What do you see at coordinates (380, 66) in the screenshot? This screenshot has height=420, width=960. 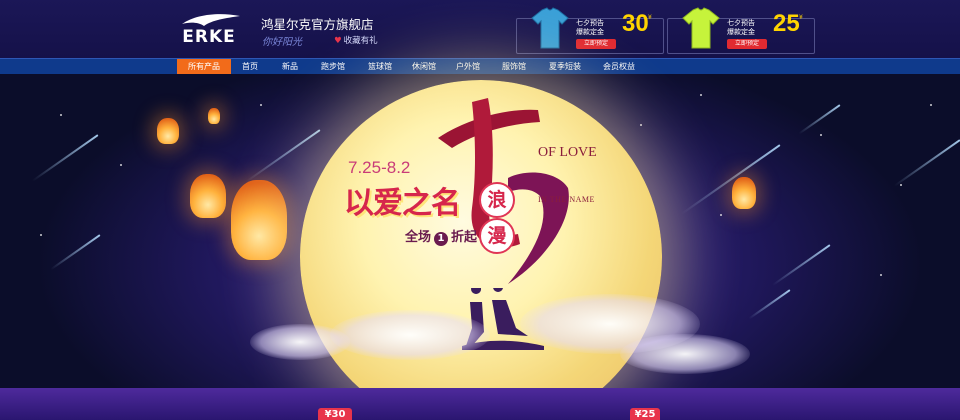 I see `nav-item-basketball: 篮球馆` at bounding box center [380, 66].